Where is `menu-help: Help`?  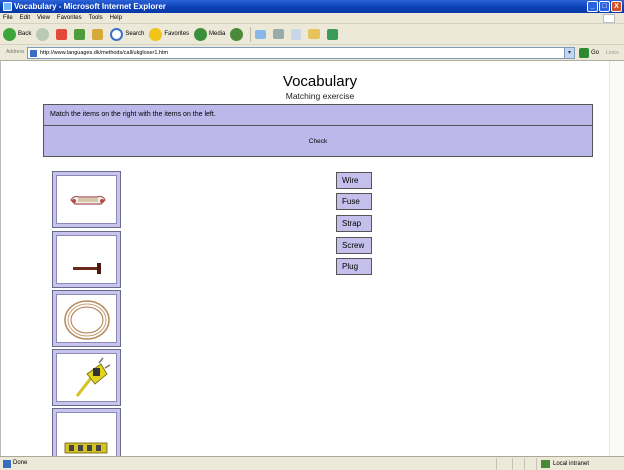 menu-help: Help is located at coordinates (116, 18).